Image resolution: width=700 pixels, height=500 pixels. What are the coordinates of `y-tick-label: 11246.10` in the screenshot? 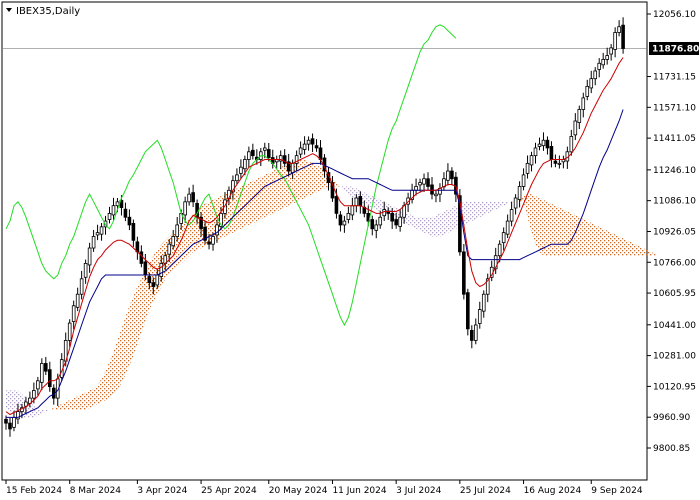 It's located at (674, 171).